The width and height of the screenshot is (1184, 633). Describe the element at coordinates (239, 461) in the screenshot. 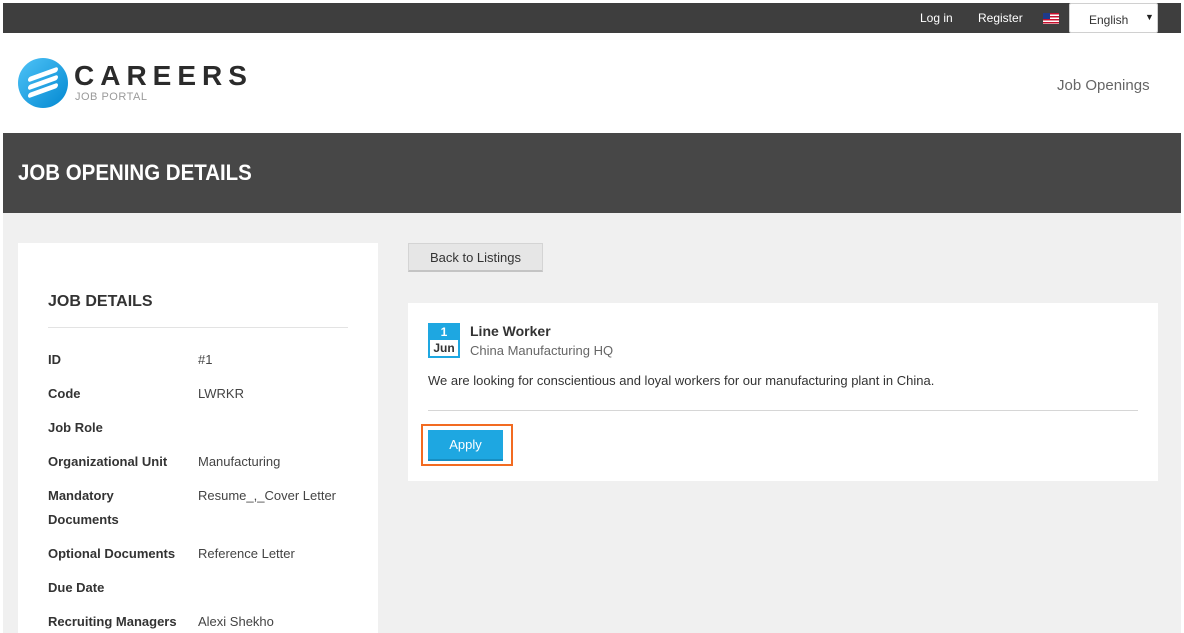

I see `detail-value-org-unit: Manufacturing` at that location.